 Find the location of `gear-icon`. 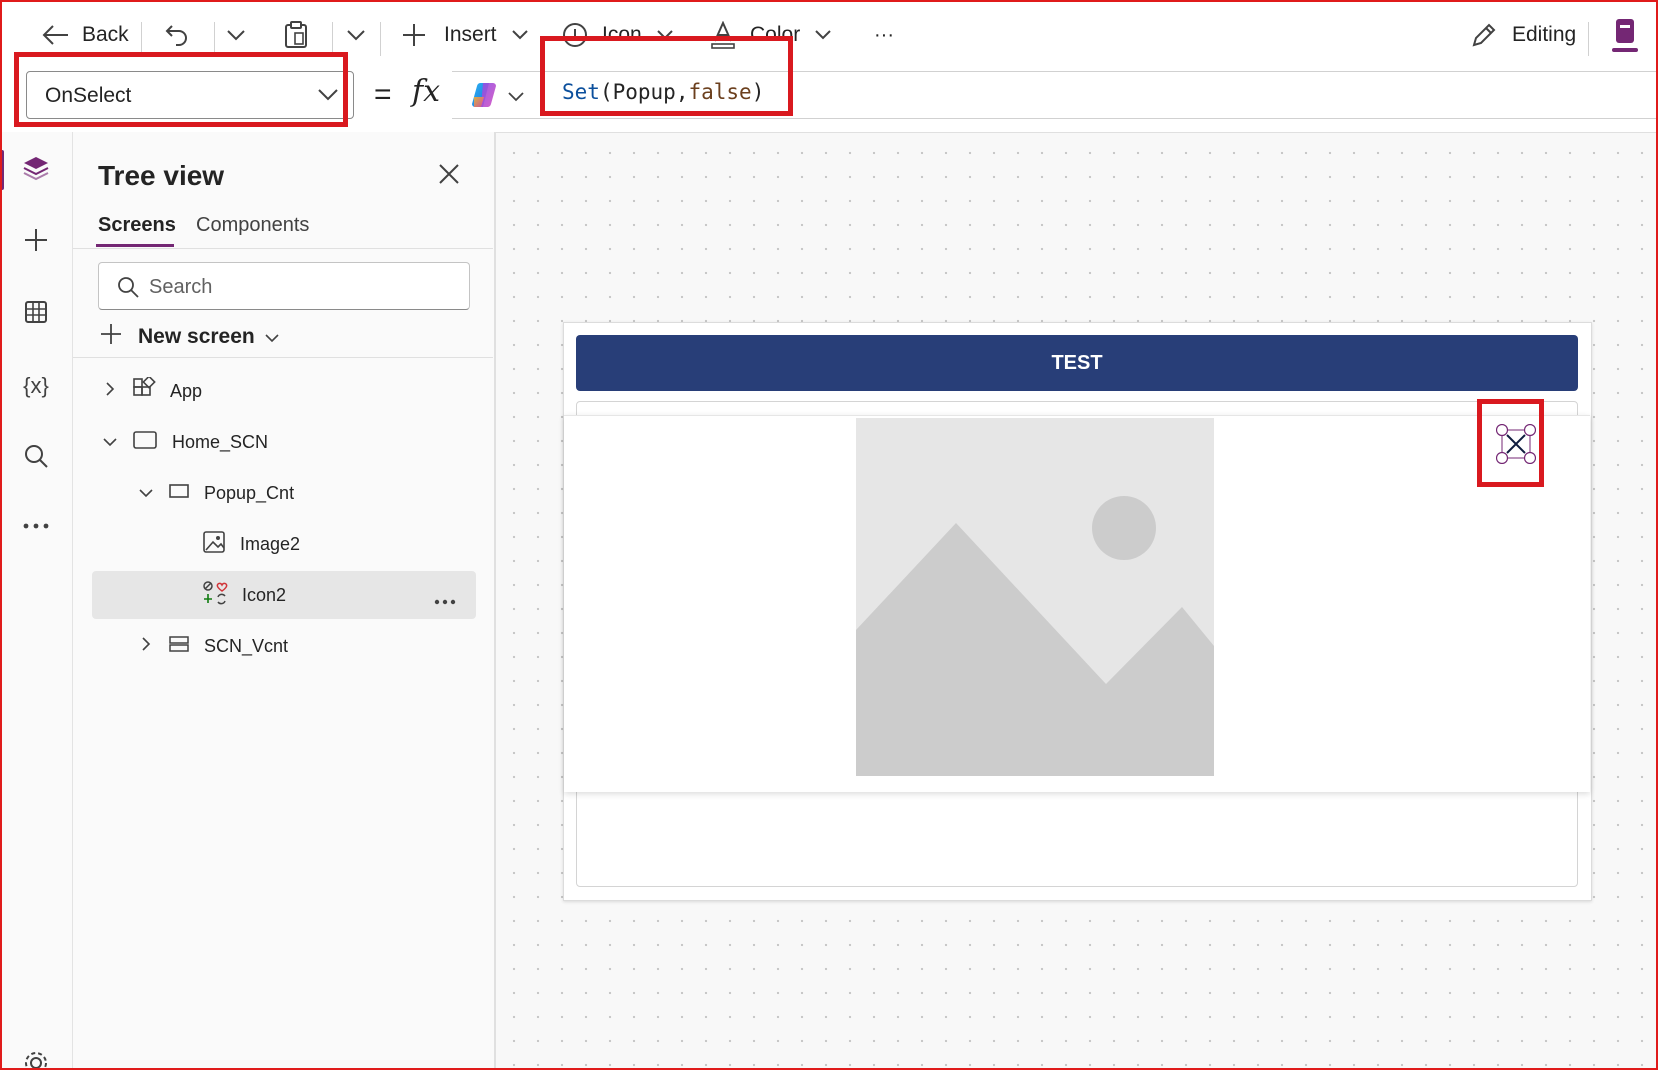

gear-icon is located at coordinates (36, 1060).